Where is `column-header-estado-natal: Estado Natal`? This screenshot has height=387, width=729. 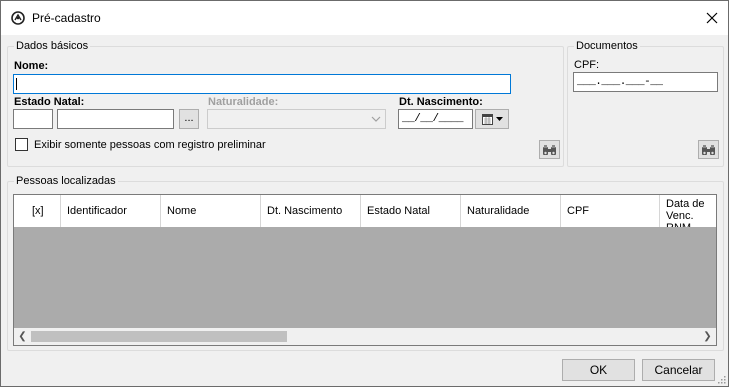 column-header-estado-natal: Estado Natal is located at coordinates (411, 211).